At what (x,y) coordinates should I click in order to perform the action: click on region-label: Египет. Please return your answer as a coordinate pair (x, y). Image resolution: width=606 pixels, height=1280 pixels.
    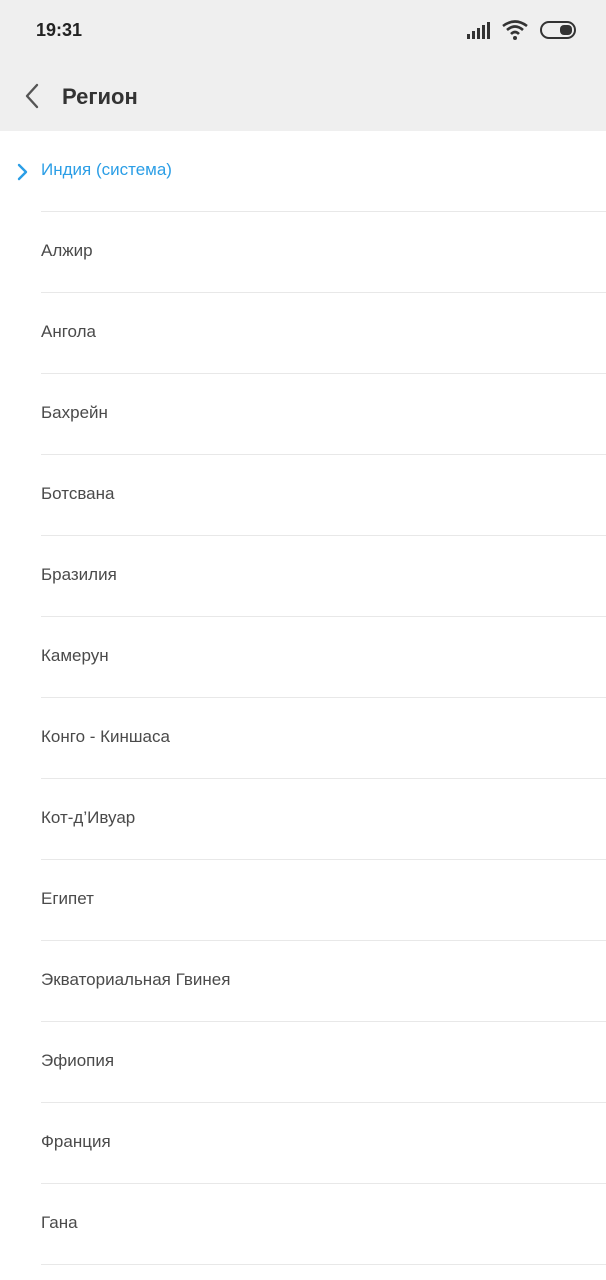
    Looking at the image, I should click on (67, 898).